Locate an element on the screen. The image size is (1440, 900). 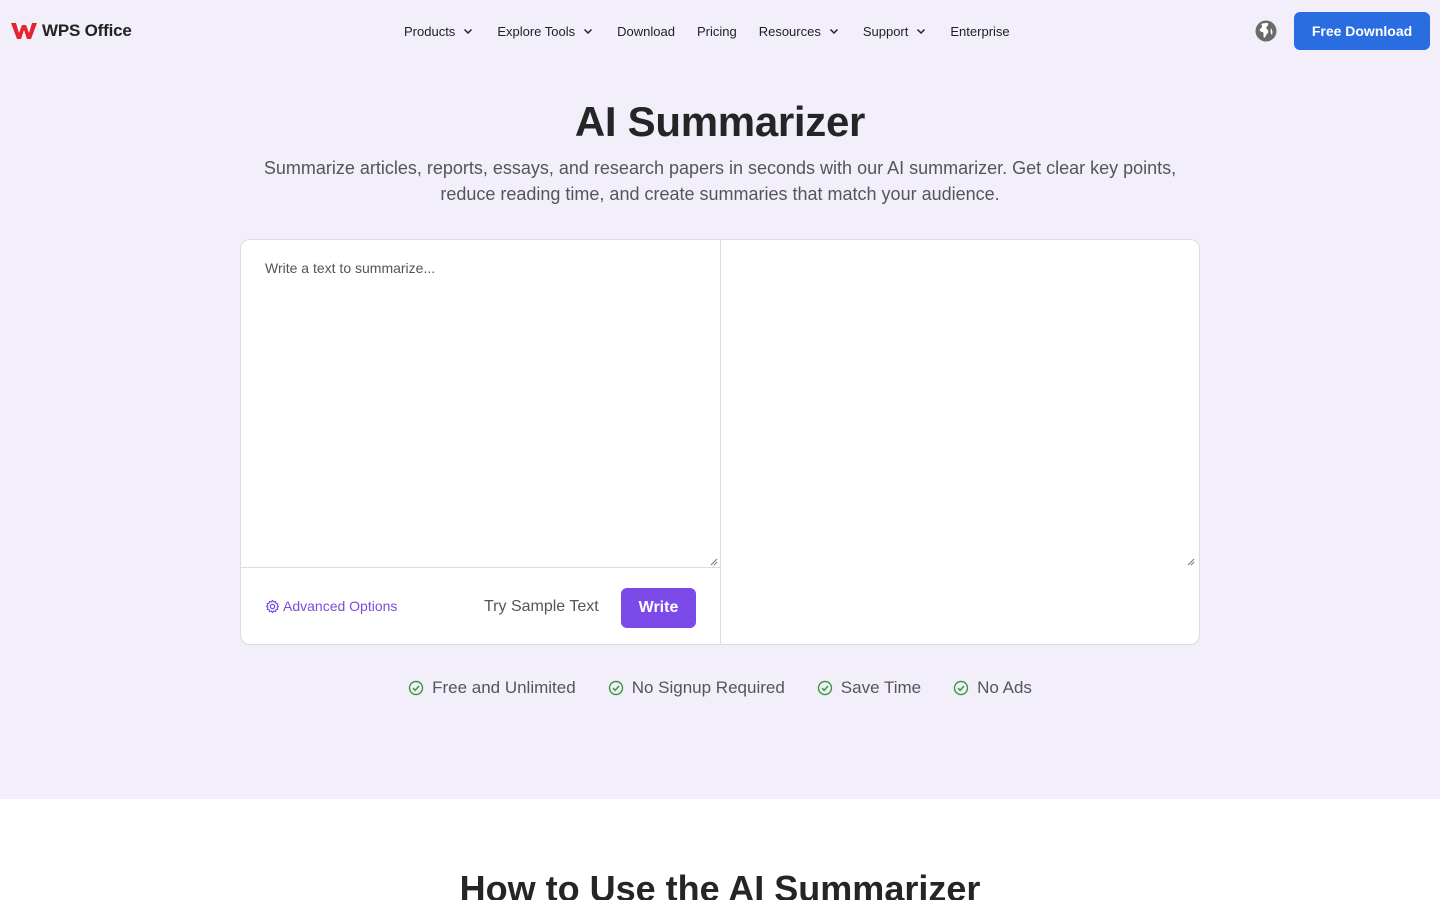
write-button: Write is located at coordinates (658, 608).